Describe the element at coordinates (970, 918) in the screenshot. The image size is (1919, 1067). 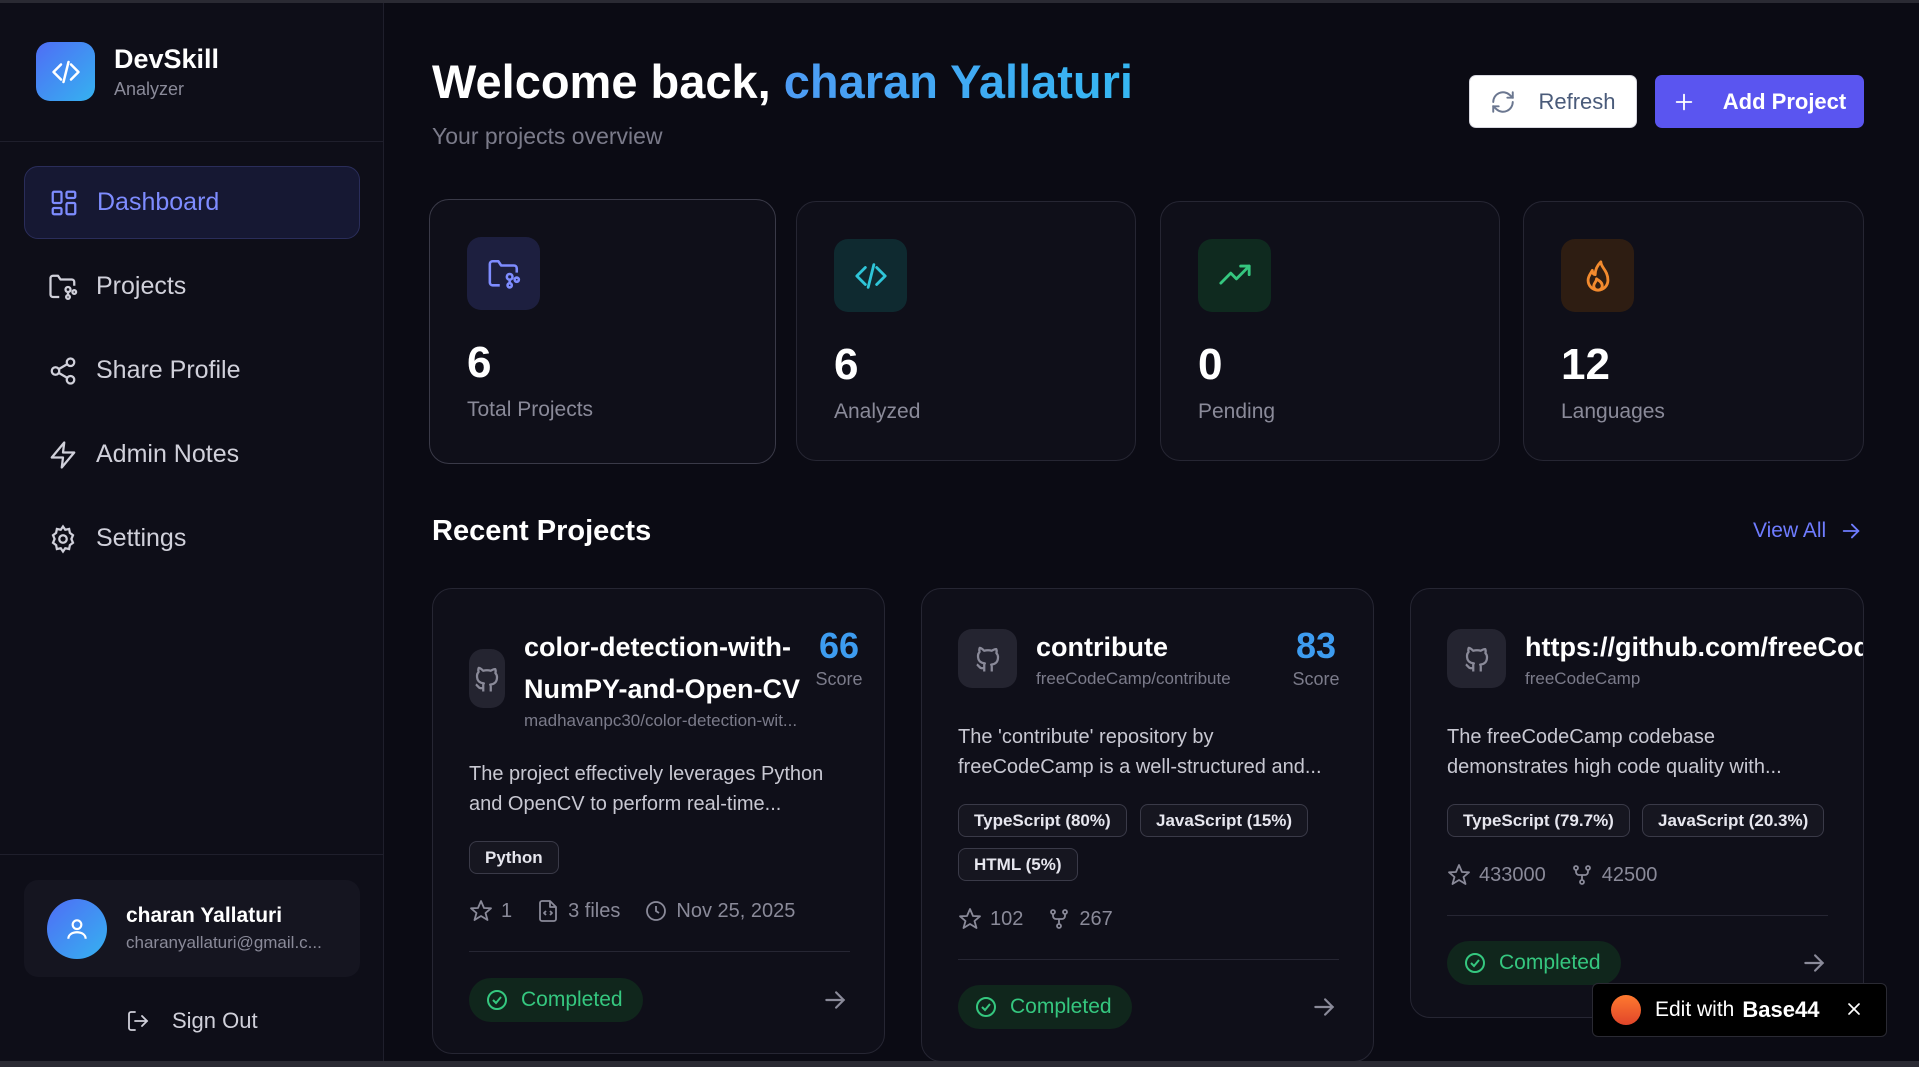
I see `star-icon` at that location.